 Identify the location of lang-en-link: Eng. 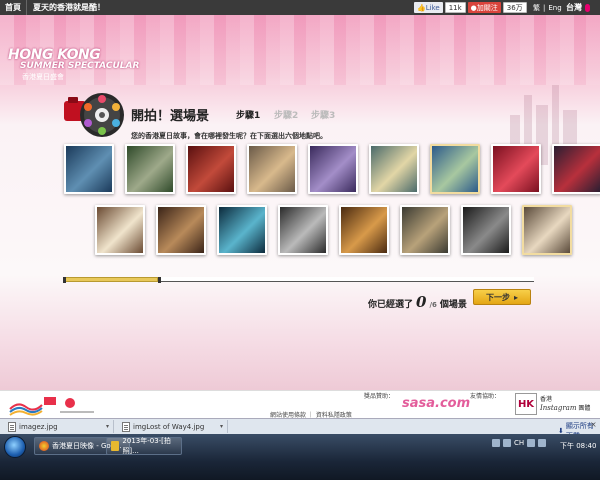
(554, 8).